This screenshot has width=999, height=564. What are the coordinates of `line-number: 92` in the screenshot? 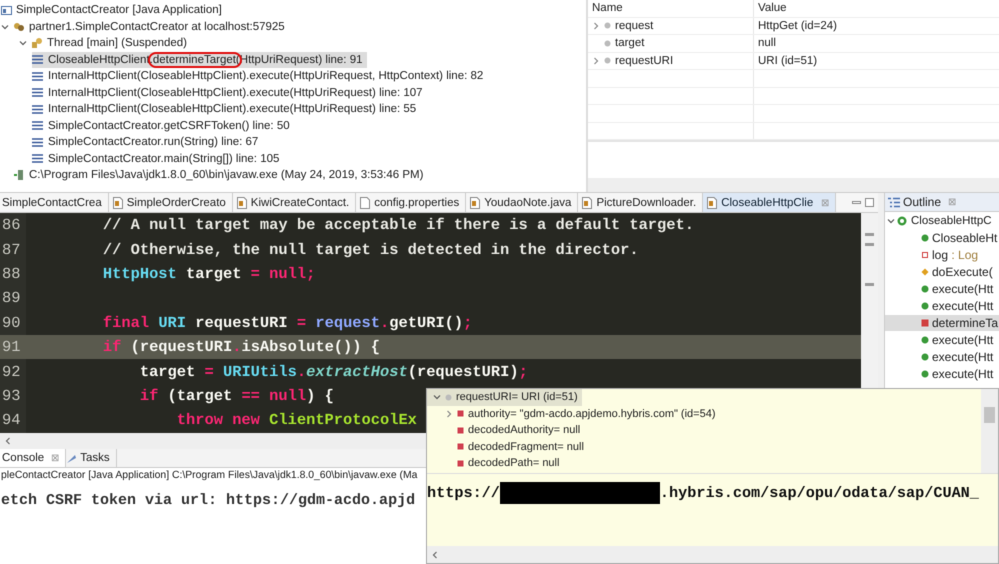 It's located at (13, 371).